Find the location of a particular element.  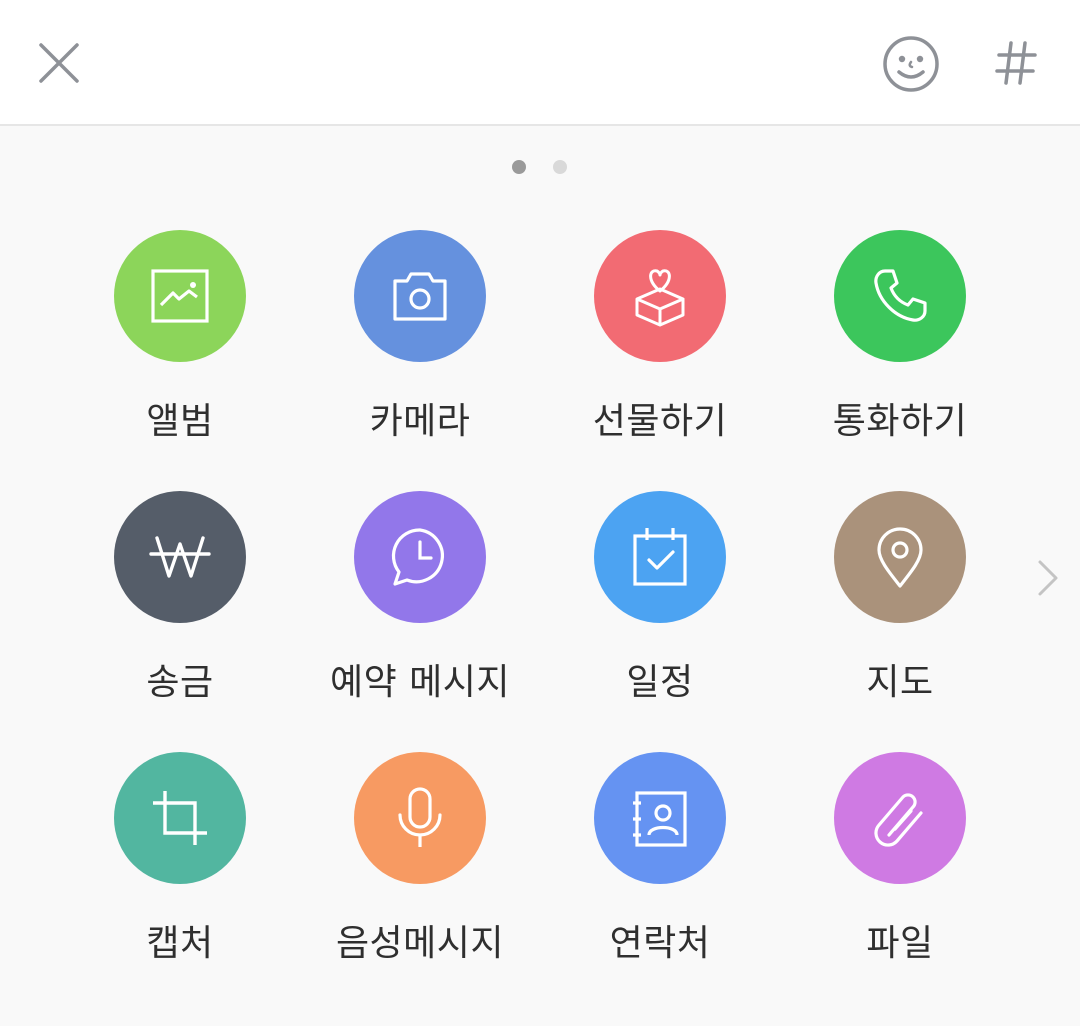

menu-item-album: 앨범 is located at coordinates (180, 345).